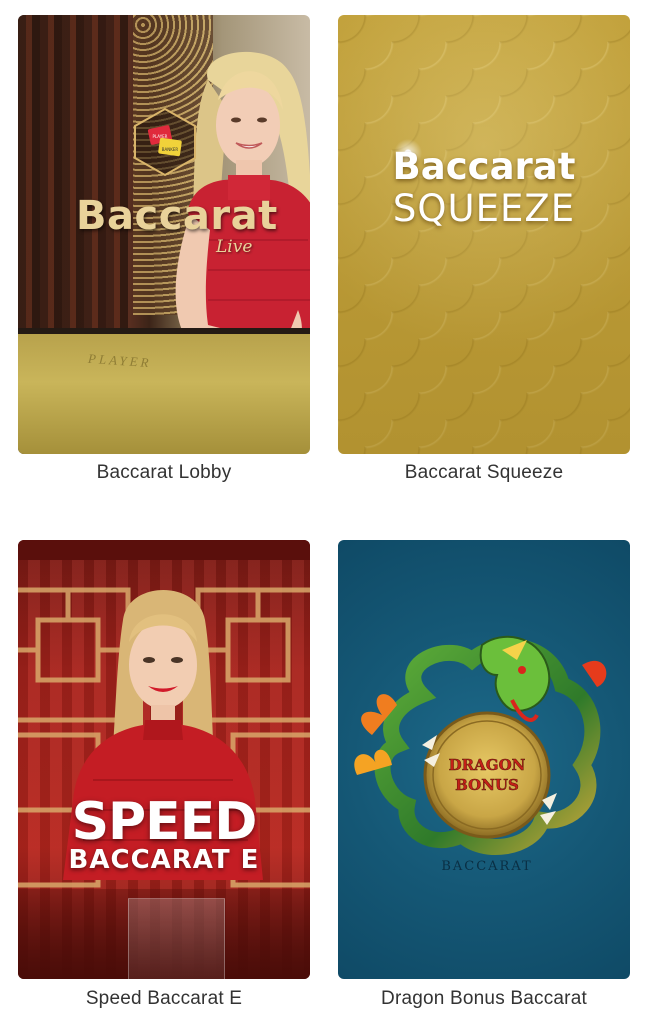 The height and width of the screenshot is (1024, 652). I want to click on emblem-ring-text: BACCARAT, so click(486, 866).